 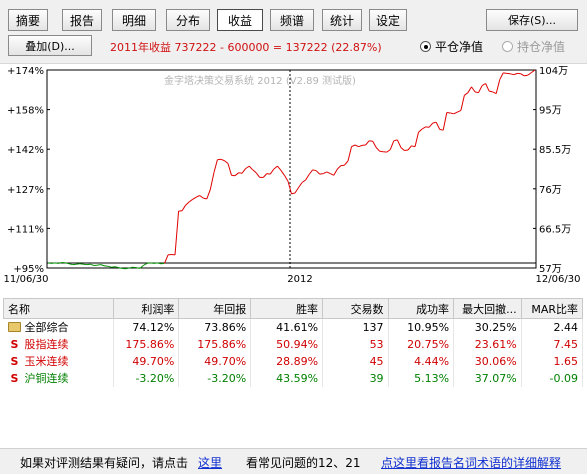 I want to click on tab-5: 频谱, so click(x=292, y=20).